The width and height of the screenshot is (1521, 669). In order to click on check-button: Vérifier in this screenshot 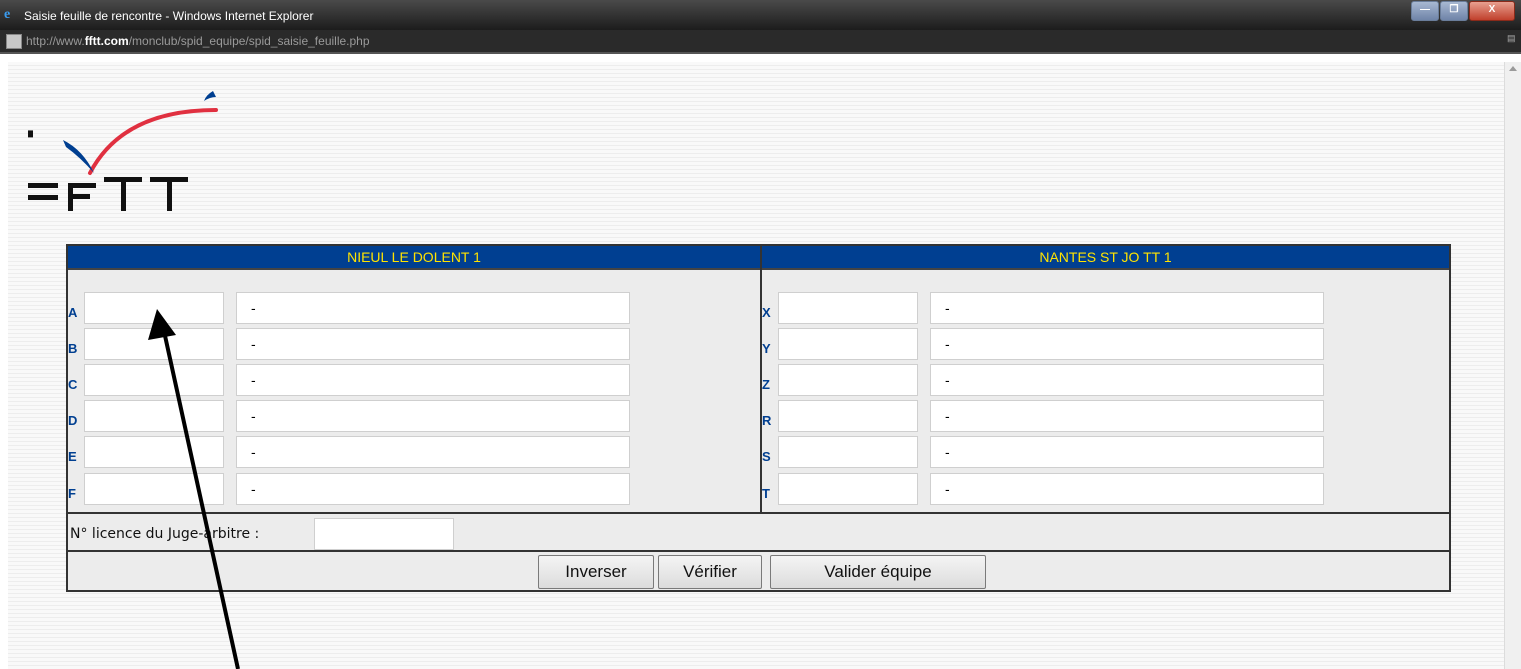, I will do `click(710, 572)`.